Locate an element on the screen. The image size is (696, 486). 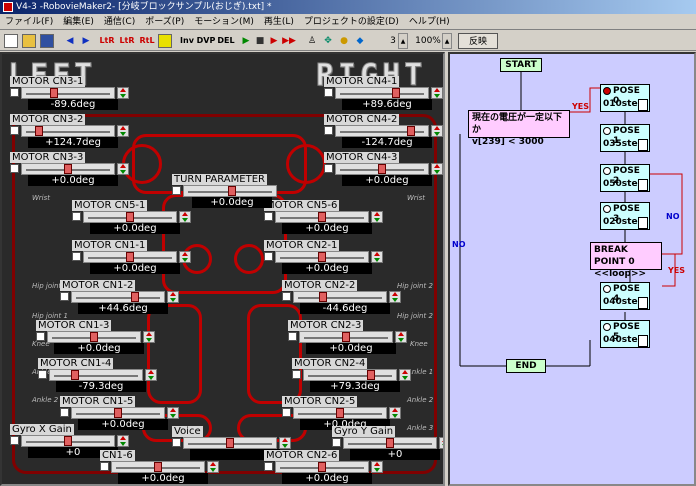
menu-file: ファイル(F) is located at coordinates (29, 22).